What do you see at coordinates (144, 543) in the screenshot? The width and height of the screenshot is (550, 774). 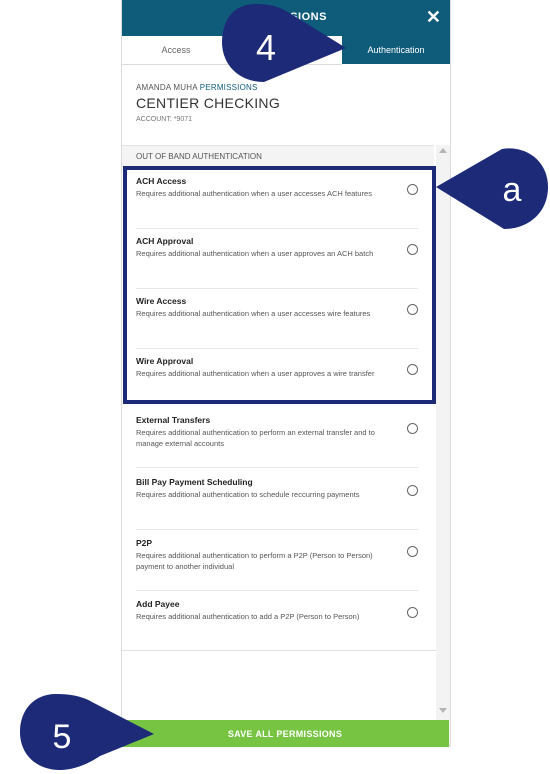 I see `item-title: P2P` at bounding box center [144, 543].